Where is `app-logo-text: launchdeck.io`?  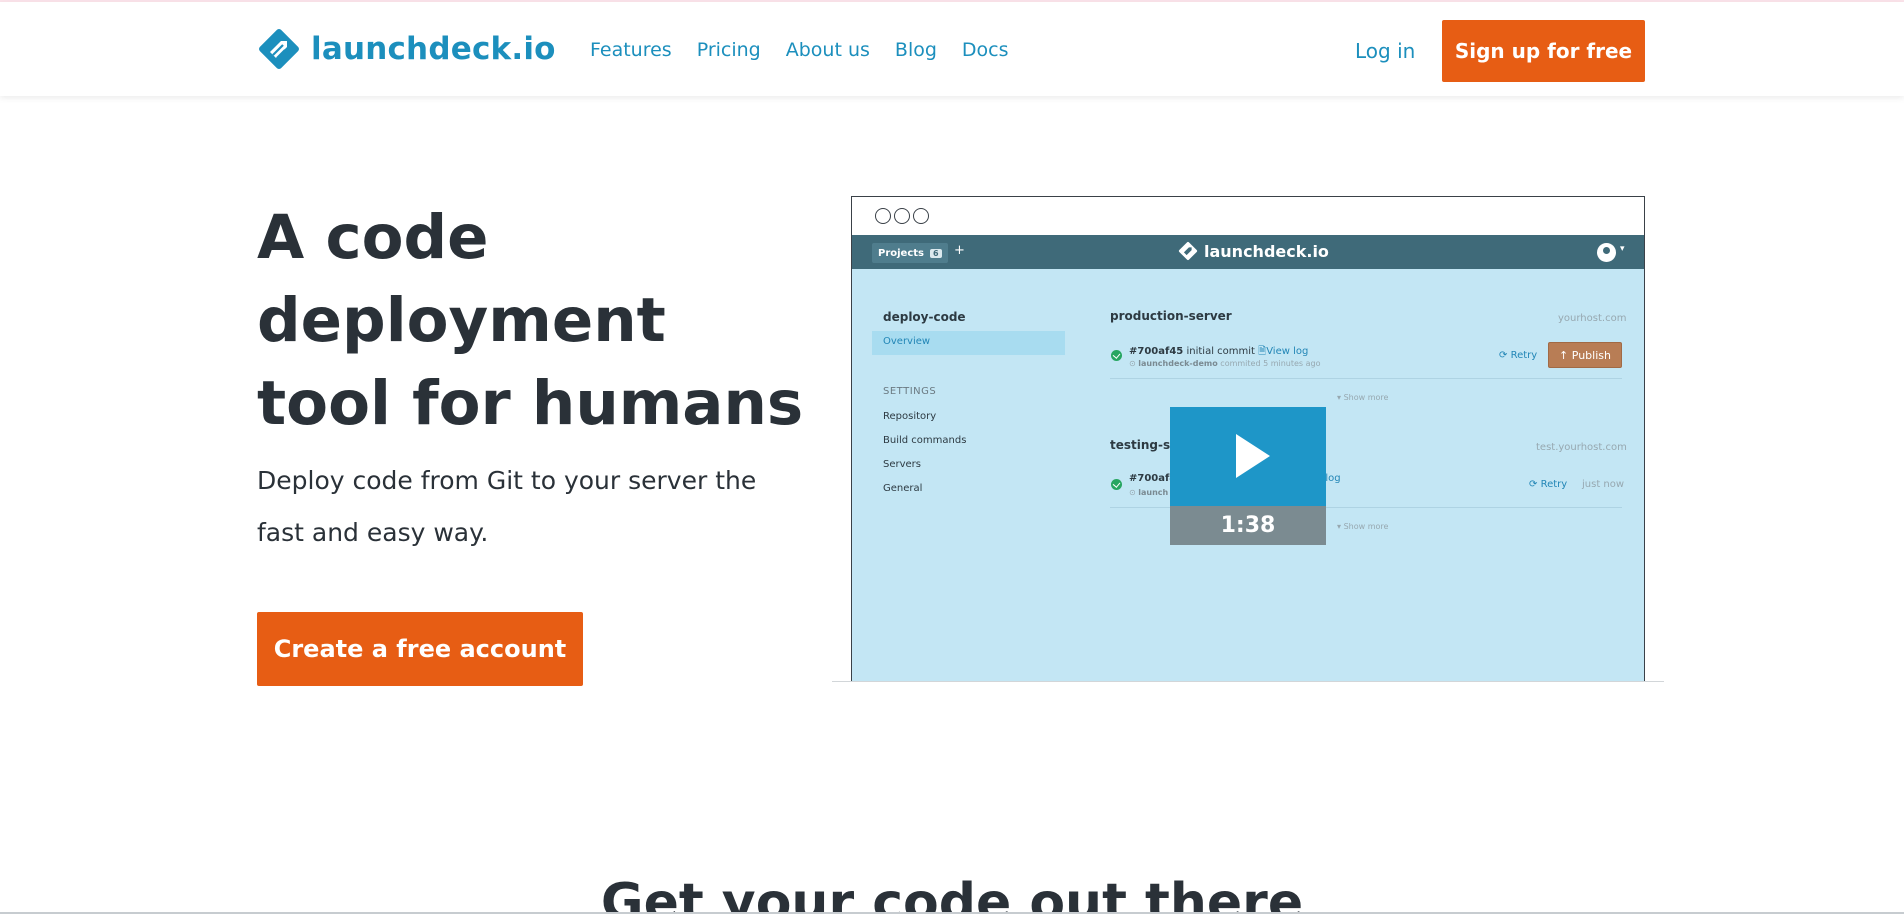 app-logo-text: launchdeck.io is located at coordinates (1266, 251).